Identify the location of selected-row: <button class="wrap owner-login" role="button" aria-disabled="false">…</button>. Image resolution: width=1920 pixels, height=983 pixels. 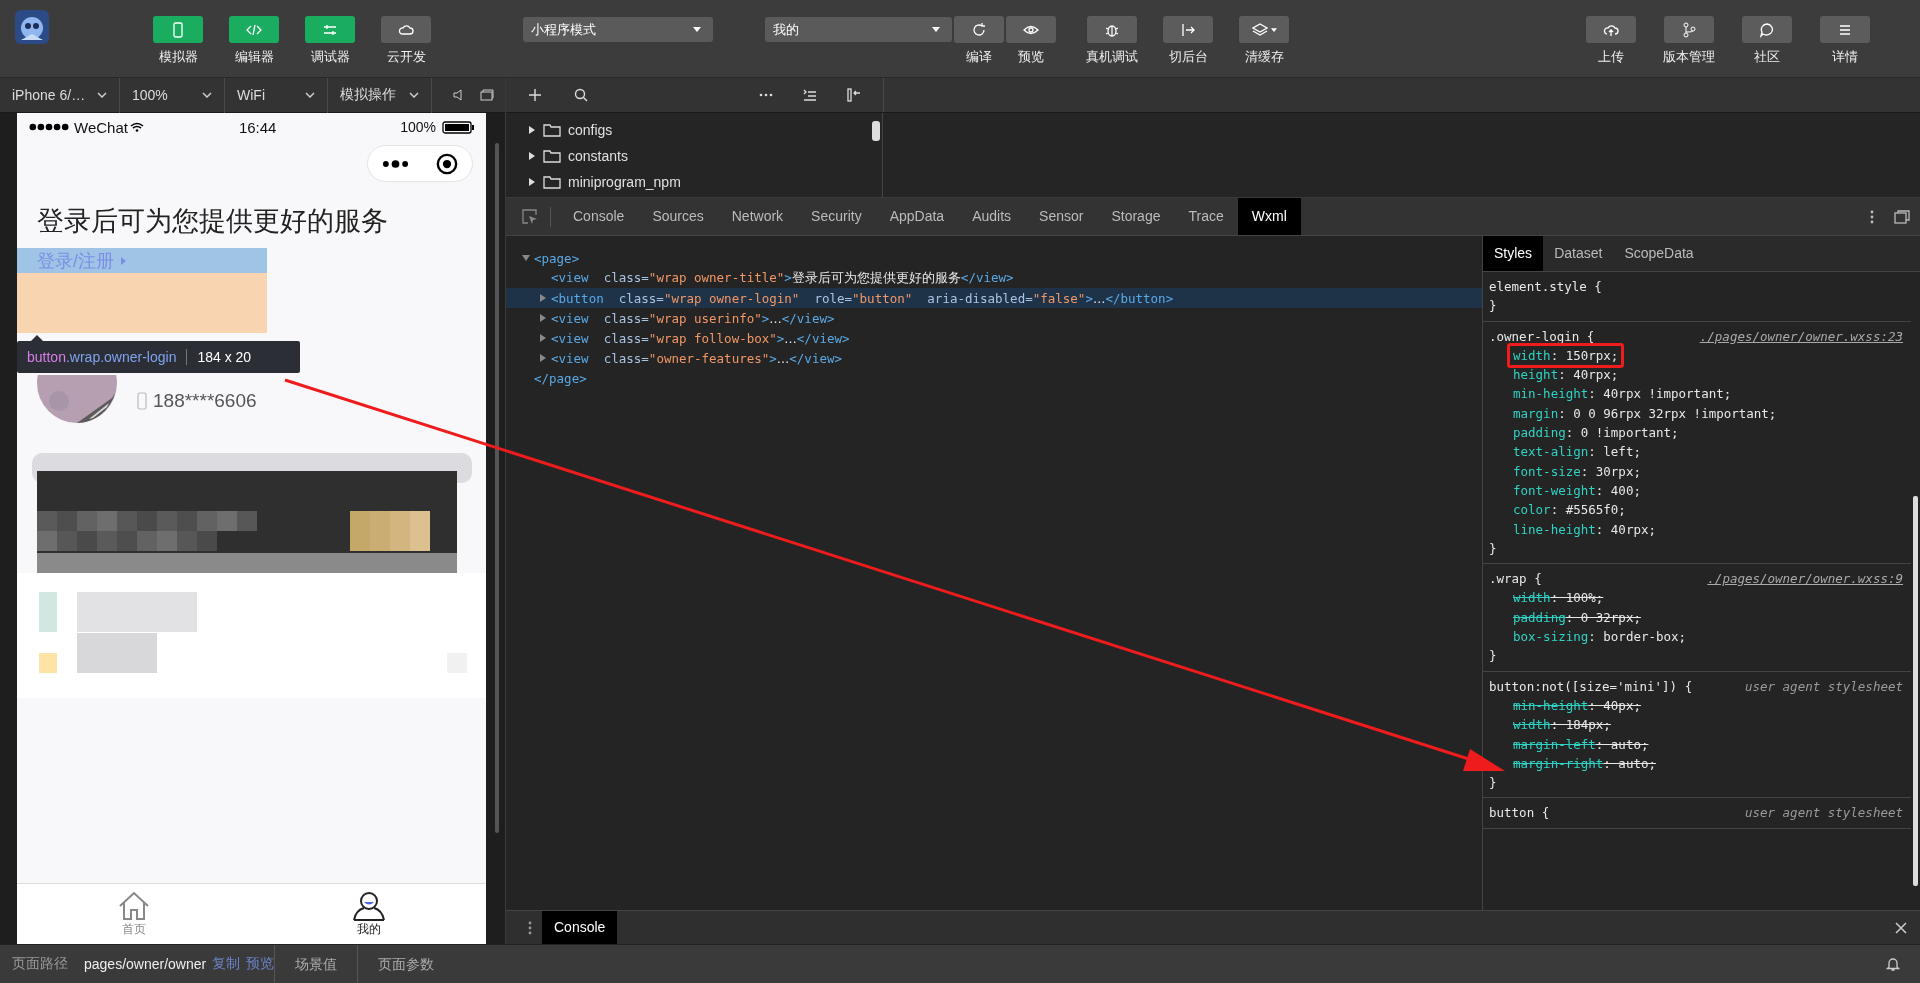
(994, 298).